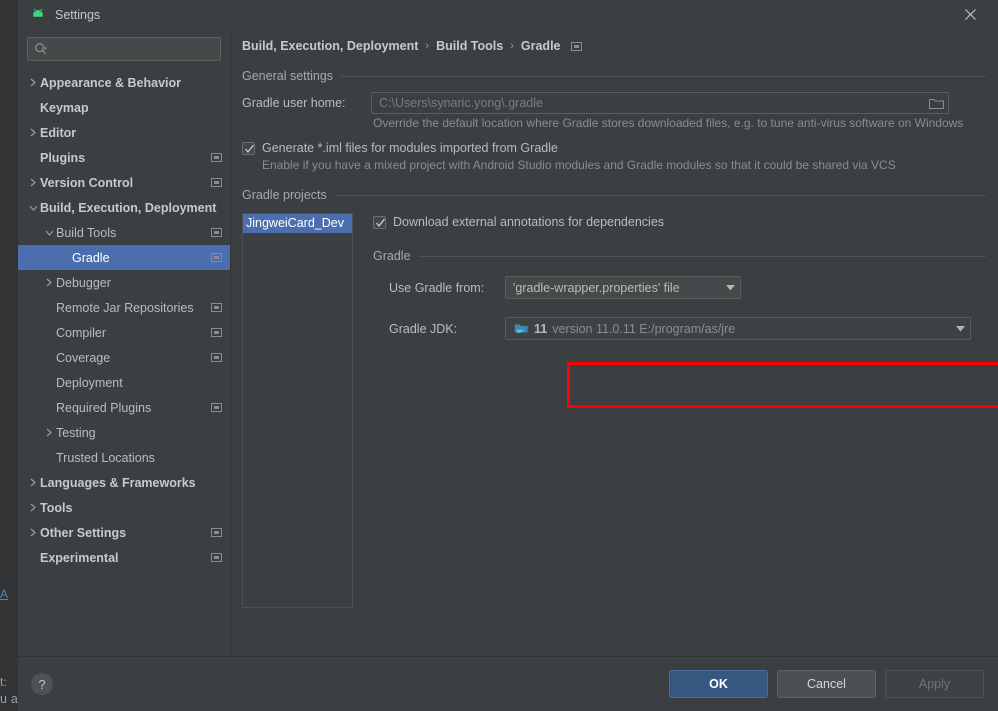 The width and height of the screenshot is (998, 711). I want to click on sidebar-item-label: Build, Execution, Deployment, so click(128, 207).